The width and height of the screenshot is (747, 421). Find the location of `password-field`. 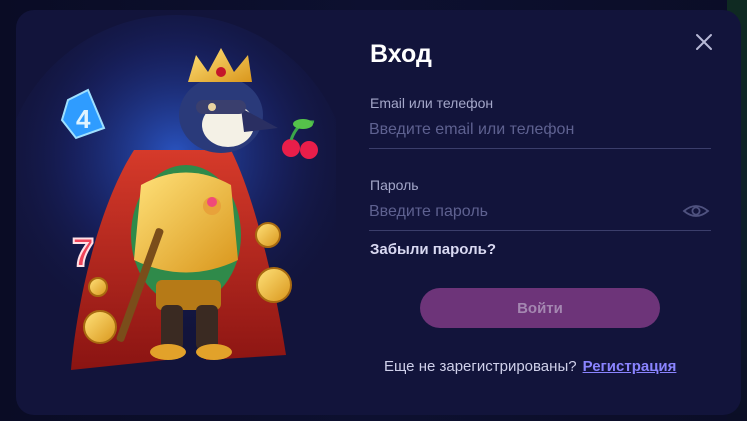

password-field is located at coordinates (540, 214).